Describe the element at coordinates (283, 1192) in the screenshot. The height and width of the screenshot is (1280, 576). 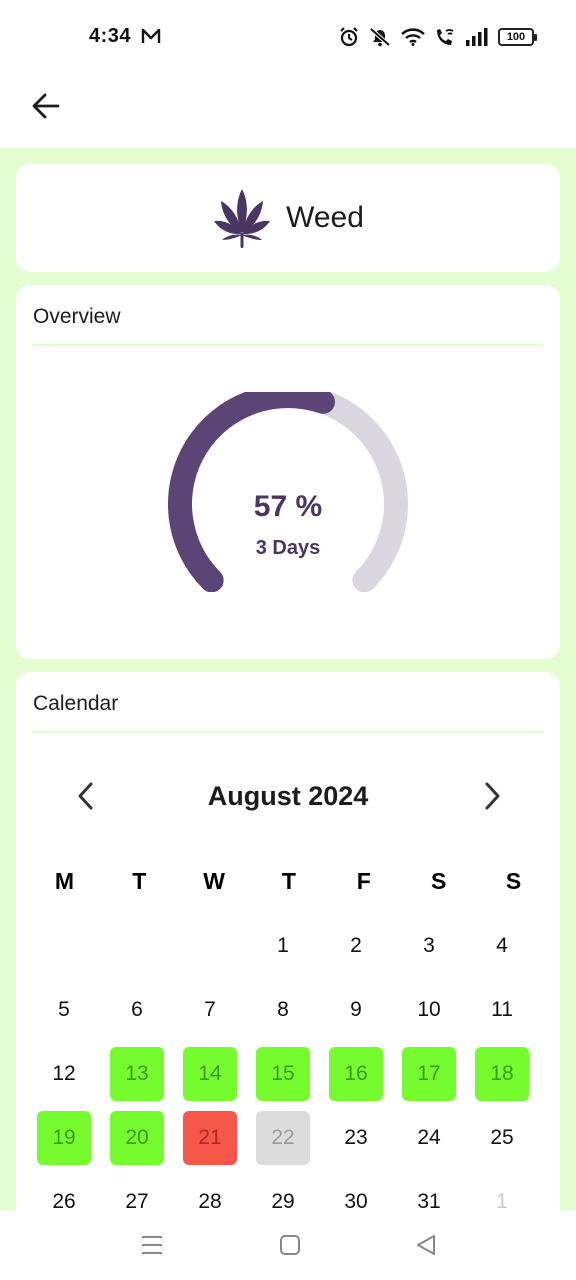
I see `calendar-day: 29` at that location.